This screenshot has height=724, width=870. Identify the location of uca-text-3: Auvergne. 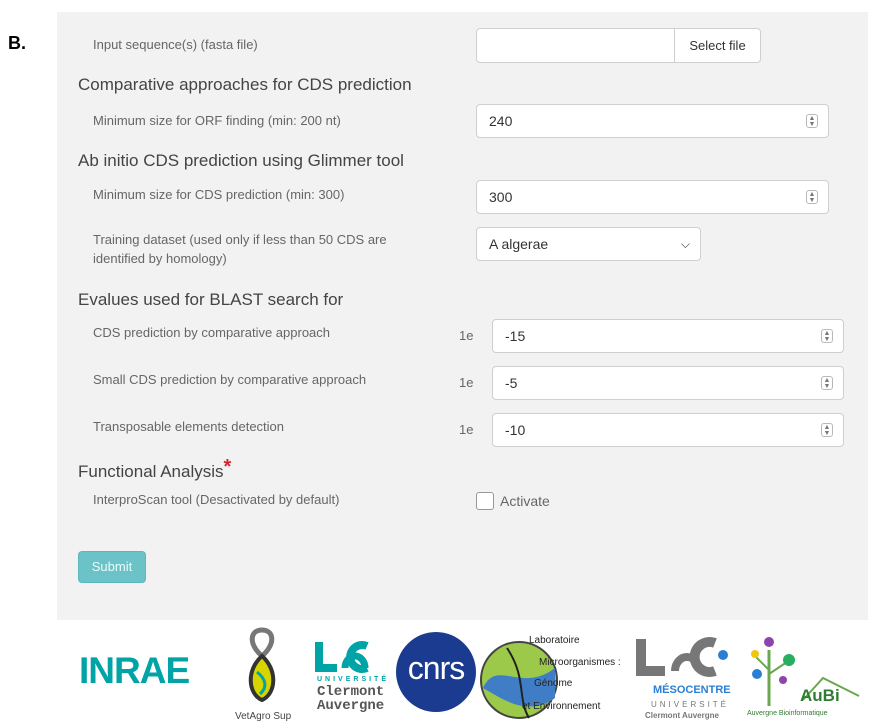
(351, 706).